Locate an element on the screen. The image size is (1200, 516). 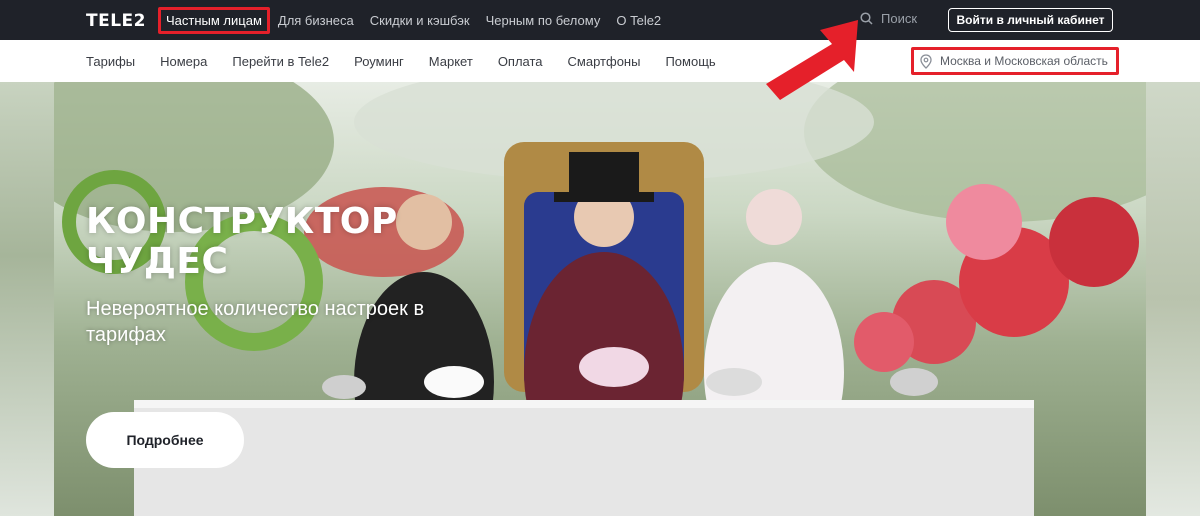
region-selector: Москва и Московская область is located at coordinates (1015, 61).